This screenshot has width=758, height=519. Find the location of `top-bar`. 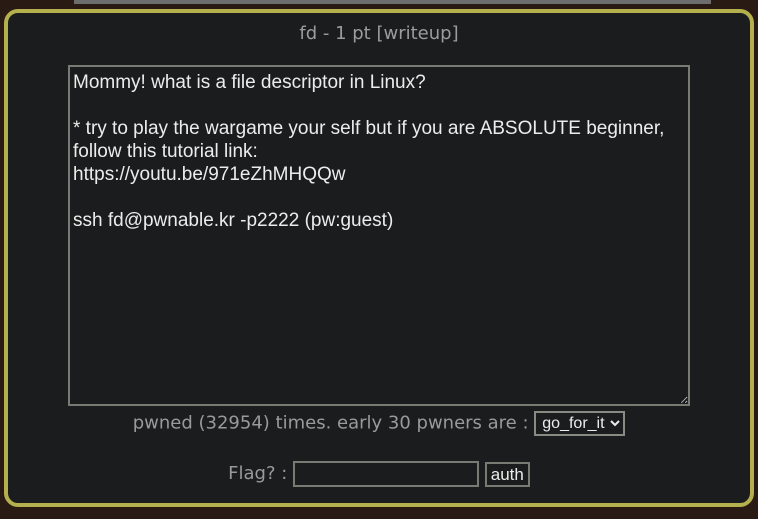

top-bar is located at coordinates (392, 2).